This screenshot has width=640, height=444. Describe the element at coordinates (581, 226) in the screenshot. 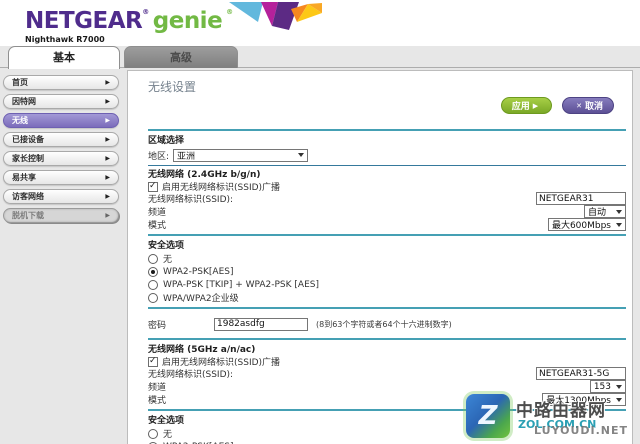

I see `mode-selected-value: 最大600Mbps` at that location.